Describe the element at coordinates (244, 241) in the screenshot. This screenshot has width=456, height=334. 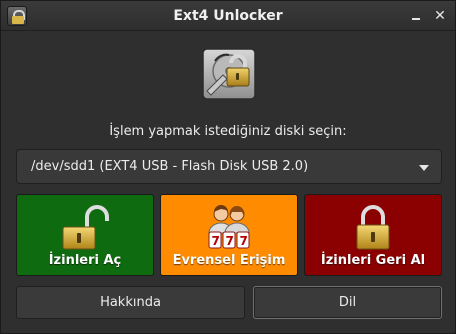
I see `badge-digit-3: 7` at that location.